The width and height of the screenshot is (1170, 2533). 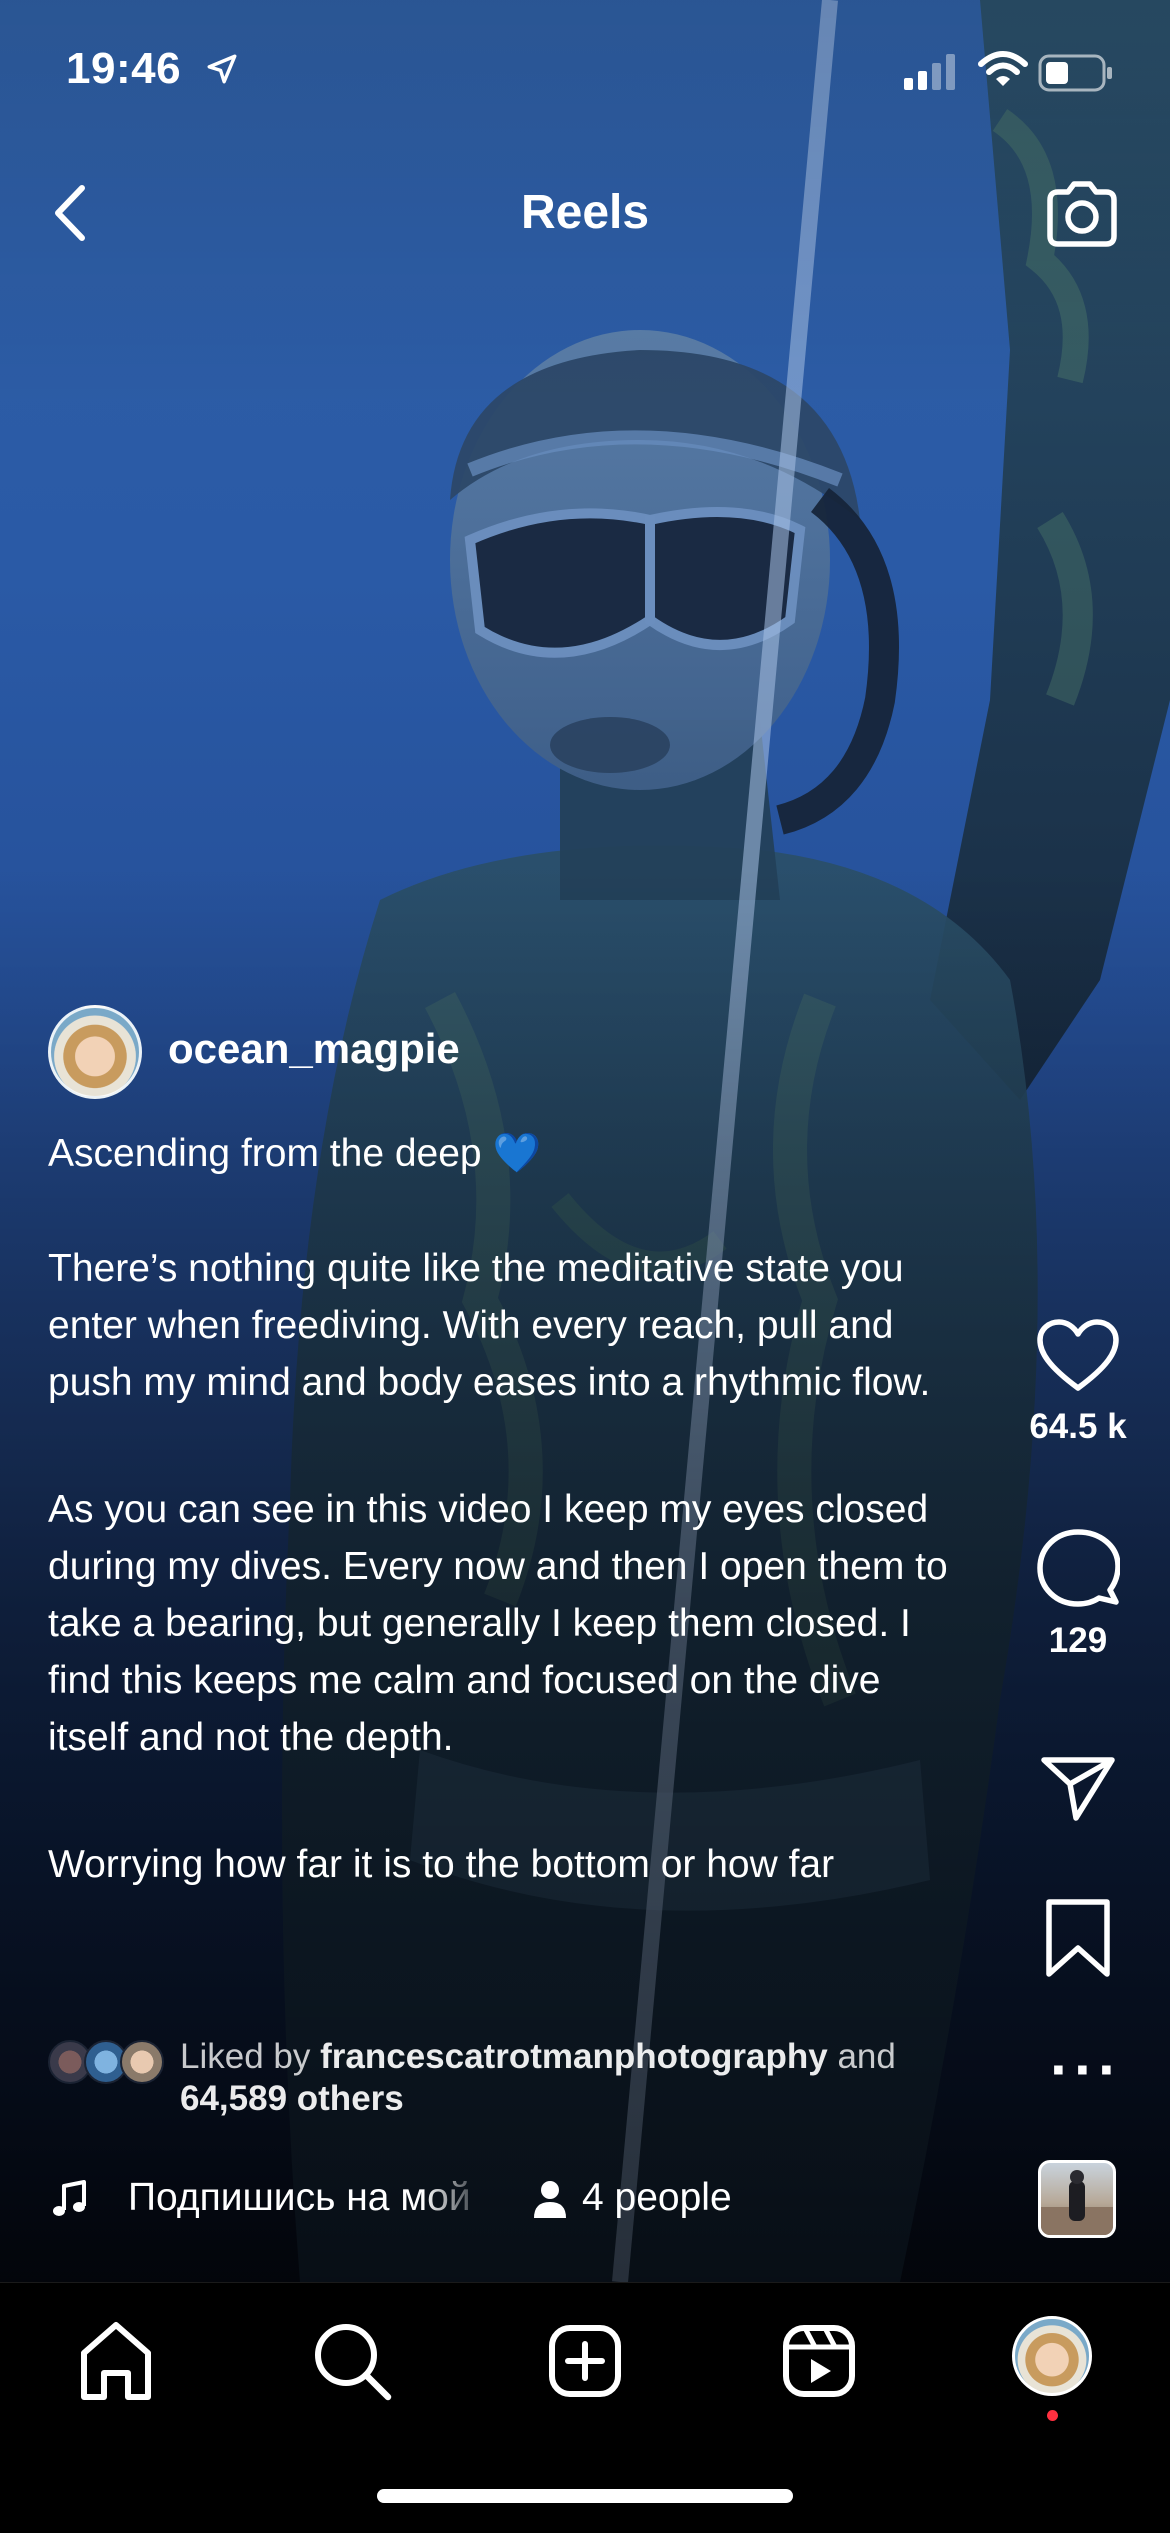 I want to click on search-icon, so click(x=352, y=2361).